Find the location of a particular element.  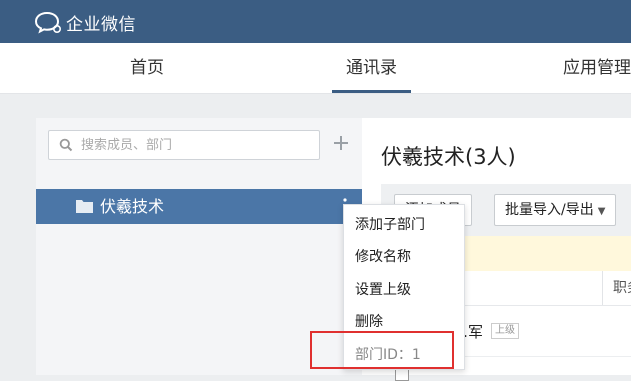

batch-button-label: 批量导入/导出 is located at coordinates (549, 210).